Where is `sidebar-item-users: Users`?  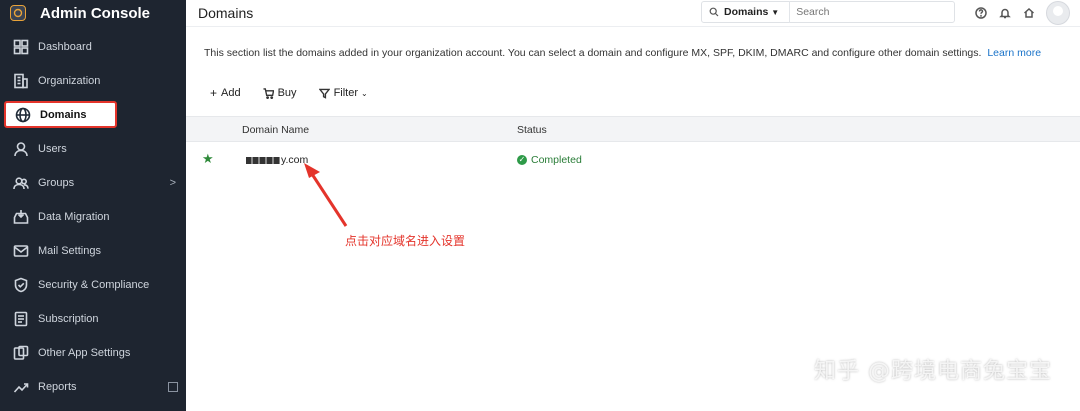 sidebar-item-users: Users is located at coordinates (93, 149).